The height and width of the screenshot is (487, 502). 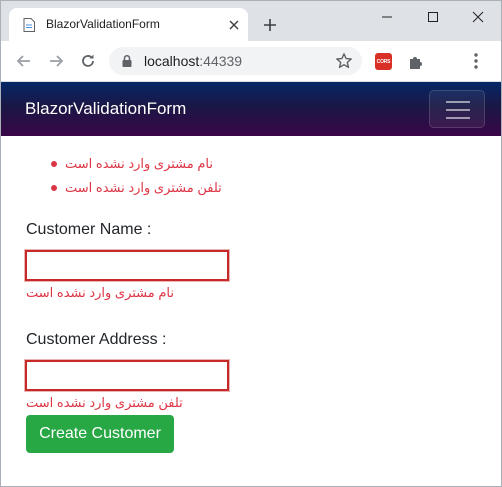 I want to click on browser-tab: BlazorValidationForm, so click(x=128, y=24).